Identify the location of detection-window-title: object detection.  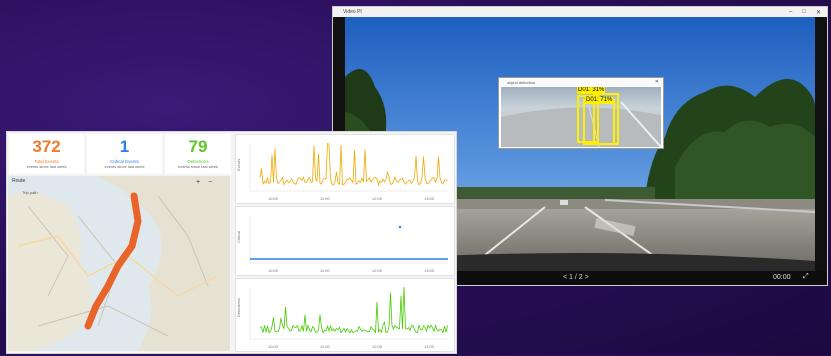
(521, 82).